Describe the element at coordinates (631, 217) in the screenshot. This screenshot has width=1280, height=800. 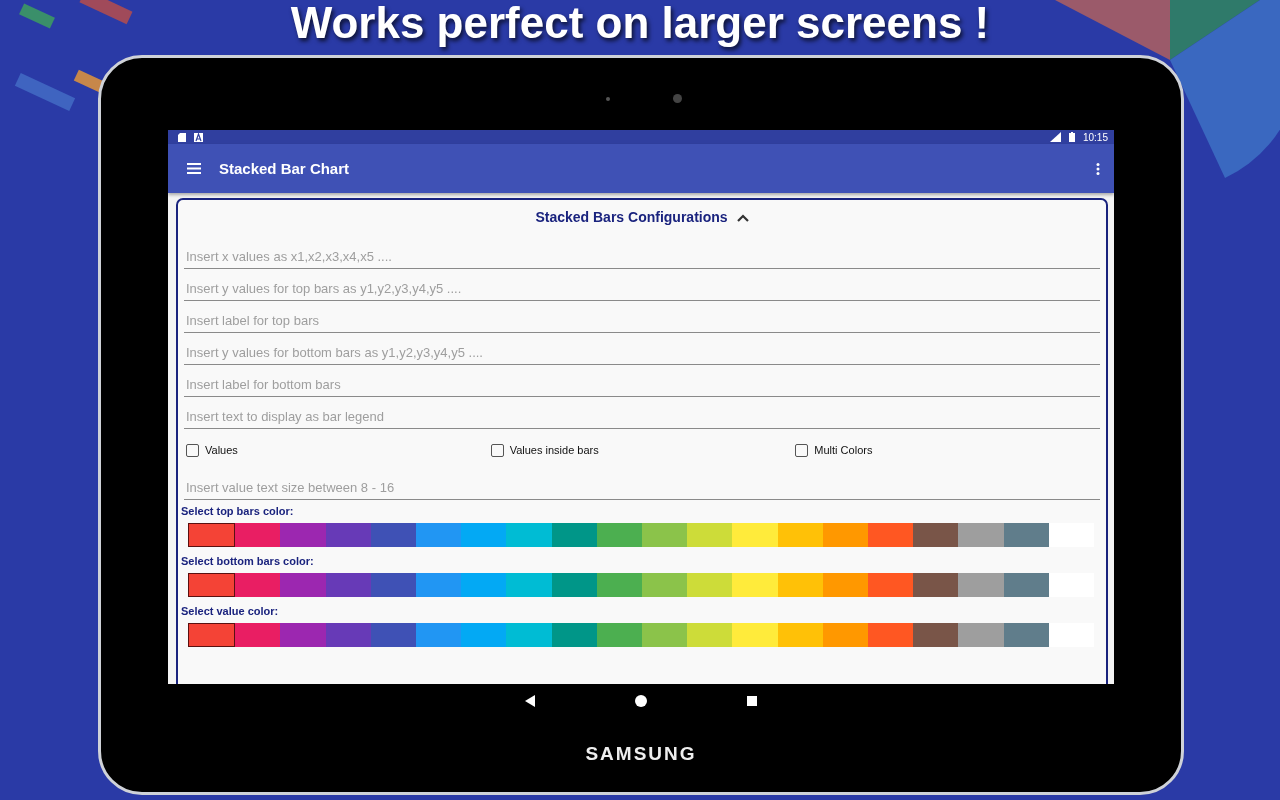
I see `panel-title: Stacked Bars Configurations` at that location.